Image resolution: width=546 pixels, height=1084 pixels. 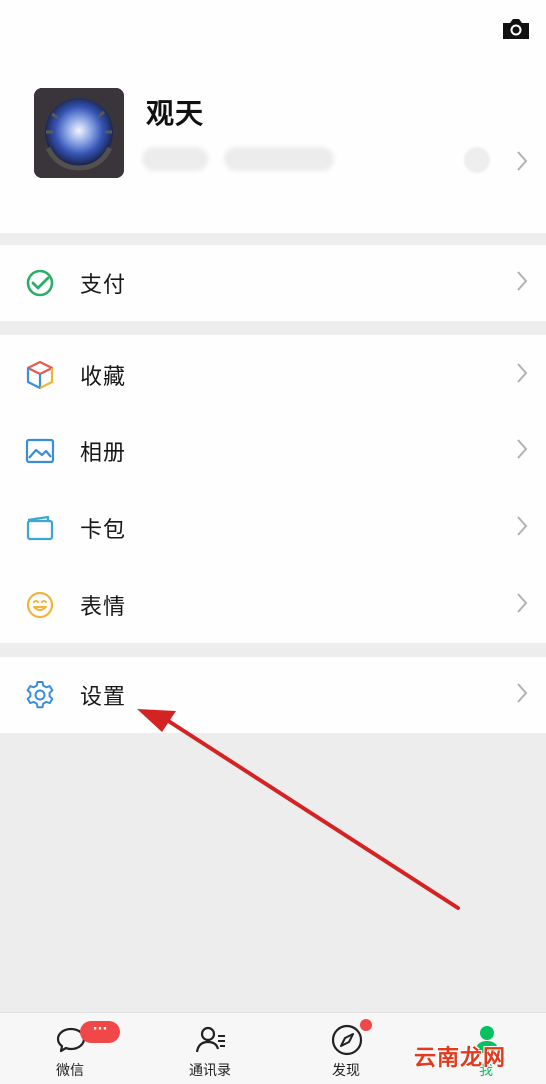 I want to click on cube-icon, so click(x=40, y=375).